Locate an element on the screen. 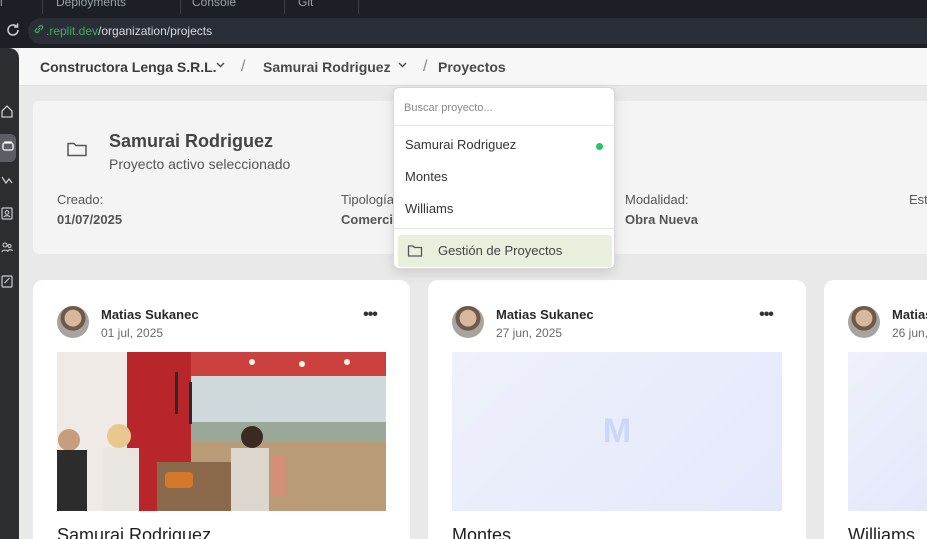 The height and width of the screenshot is (539, 927). manage-projects-button: Gestión de Proyectos is located at coordinates (505, 251).